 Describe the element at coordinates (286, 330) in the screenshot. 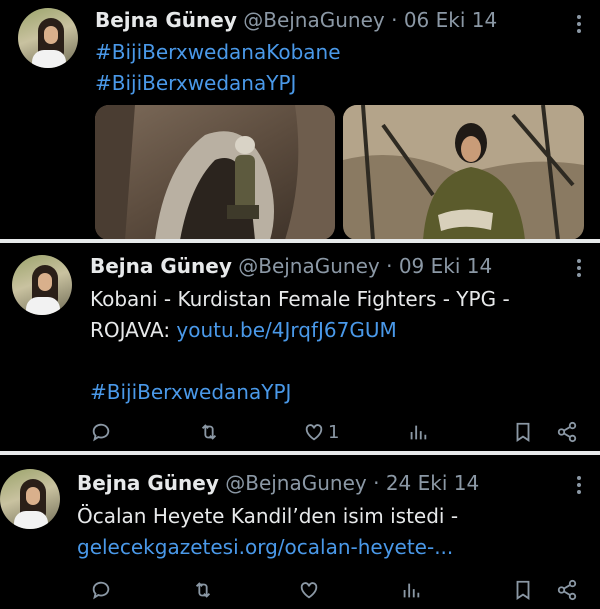

I see `external-link: youtu.be/4JrqfJ67GUM` at that location.